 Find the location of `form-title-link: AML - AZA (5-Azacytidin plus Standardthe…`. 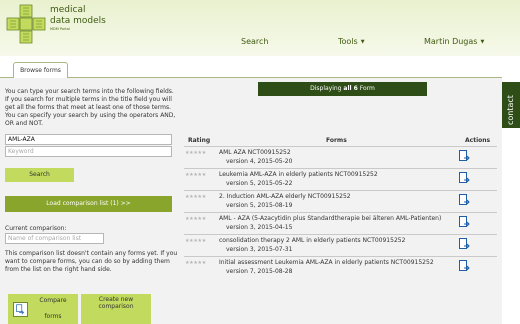

form-title-link: AML - AZA (5-Azacytidin plus Standardthe… is located at coordinates (330, 218).